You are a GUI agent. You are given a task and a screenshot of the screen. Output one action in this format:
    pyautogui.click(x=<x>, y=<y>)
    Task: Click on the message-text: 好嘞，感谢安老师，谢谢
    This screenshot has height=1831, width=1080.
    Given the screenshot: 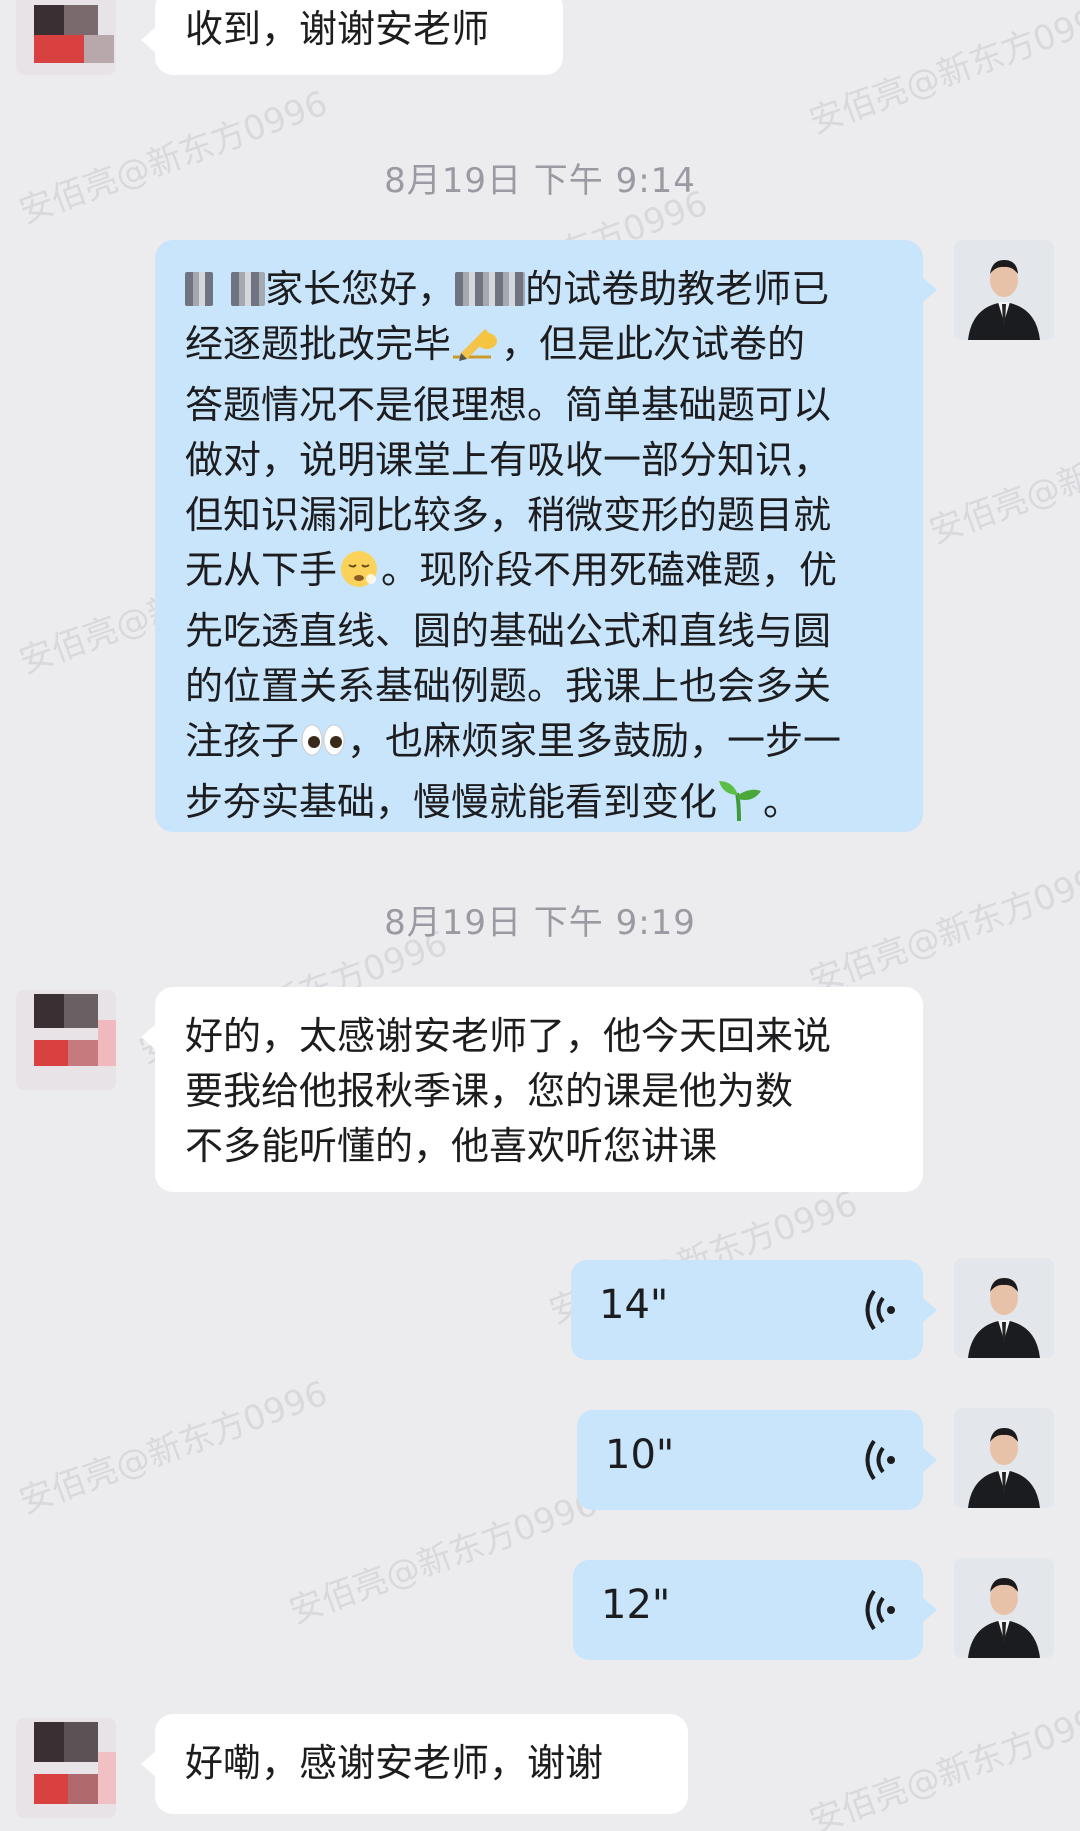 What is the action you would take?
    pyautogui.click(x=394, y=1763)
    